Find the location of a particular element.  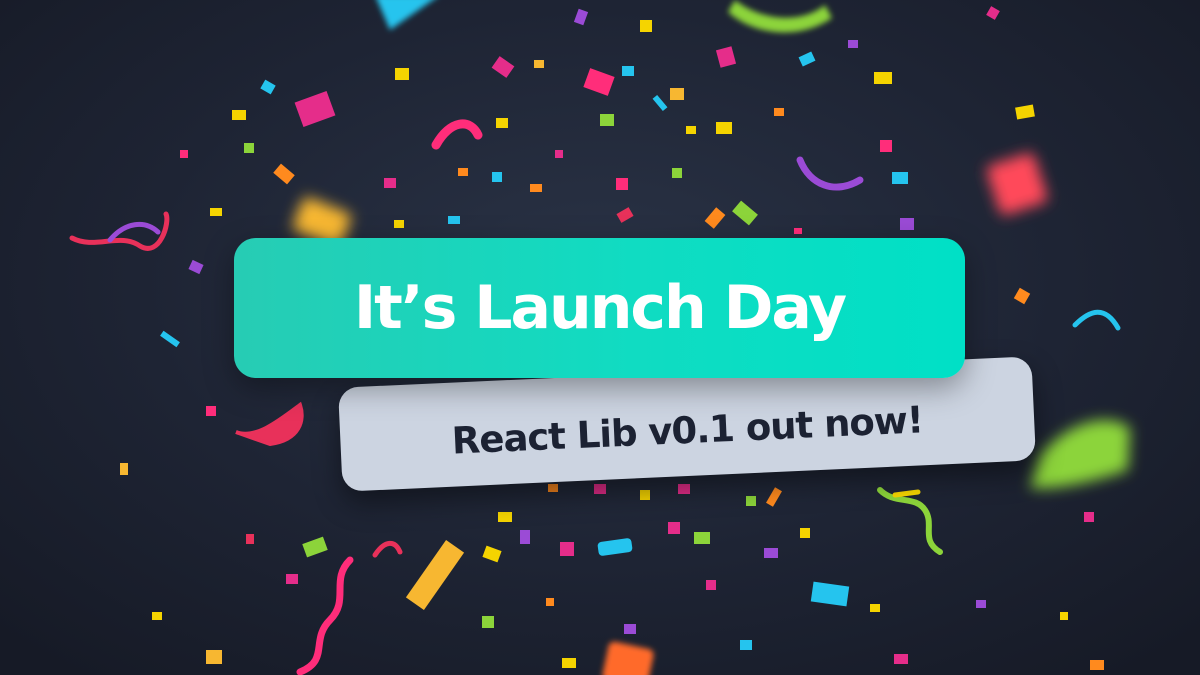

headline-text: It’s Launch Day is located at coordinates (600, 308).